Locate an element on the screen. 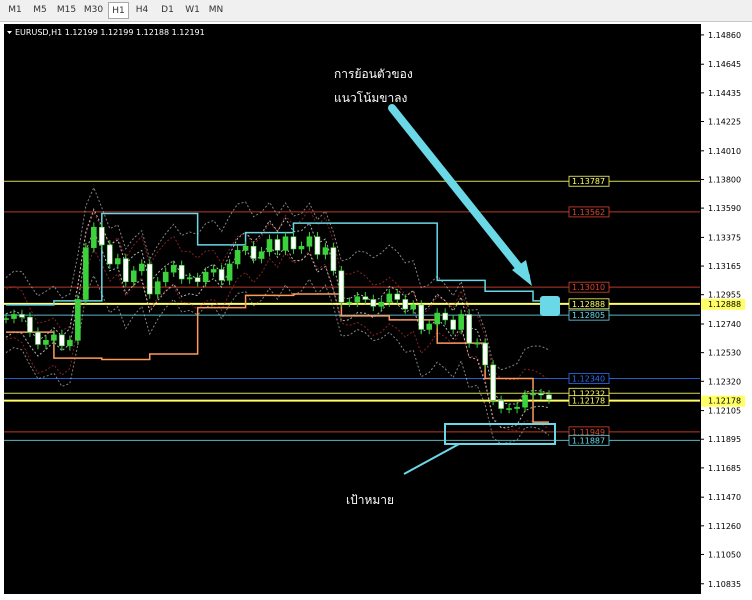  target-annotation: เป้าหมาย is located at coordinates (370, 500).